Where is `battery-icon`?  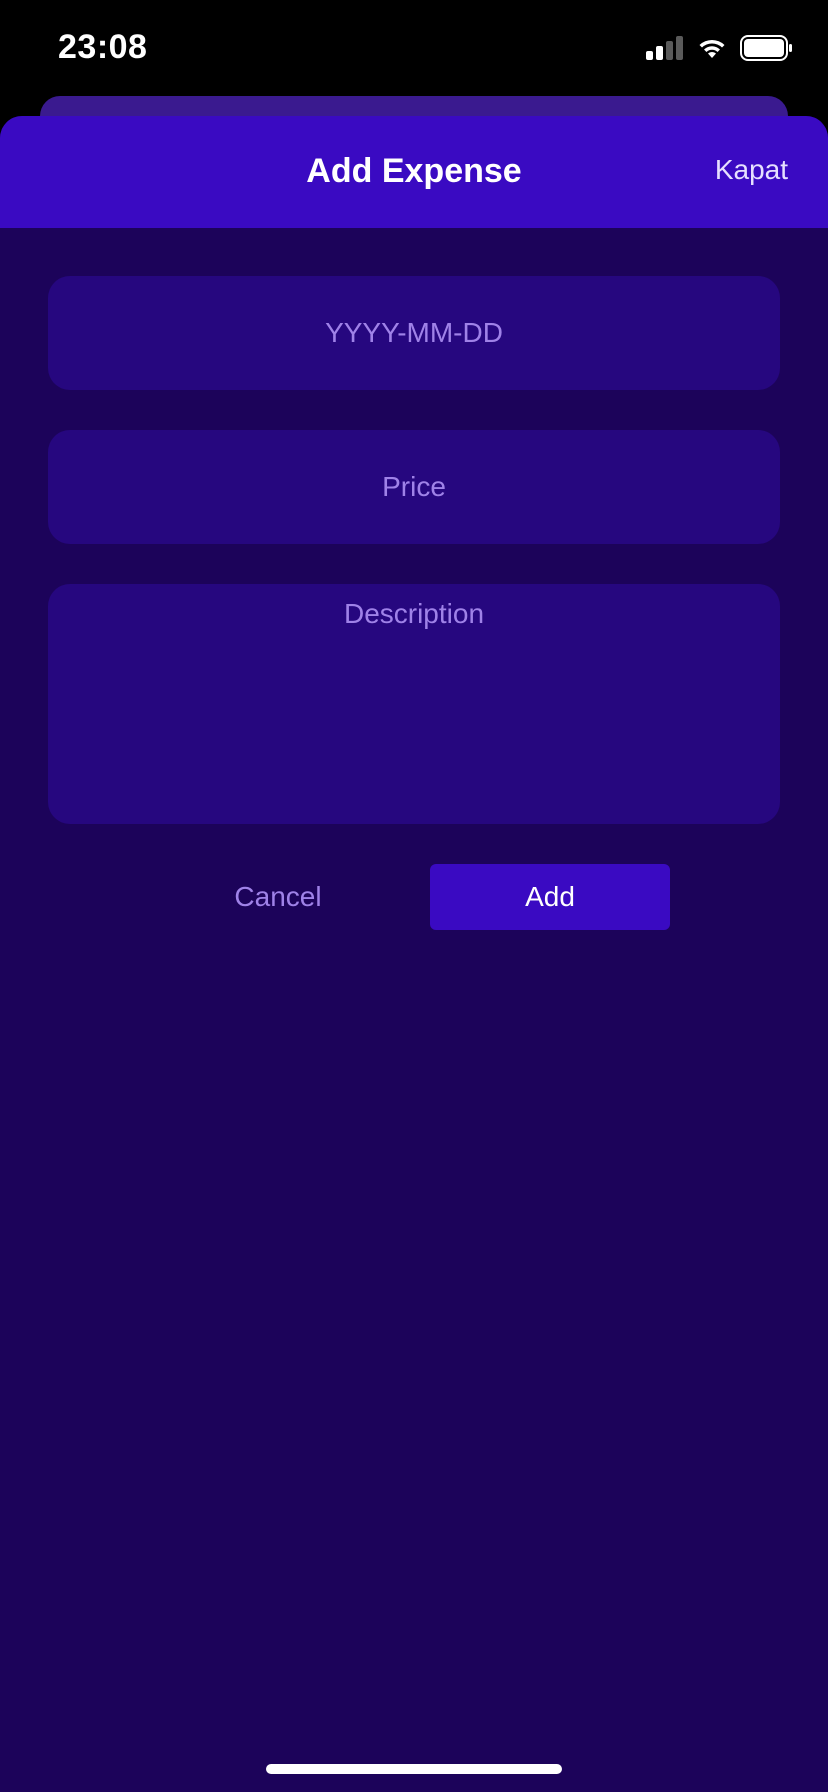 battery-icon is located at coordinates (767, 50).